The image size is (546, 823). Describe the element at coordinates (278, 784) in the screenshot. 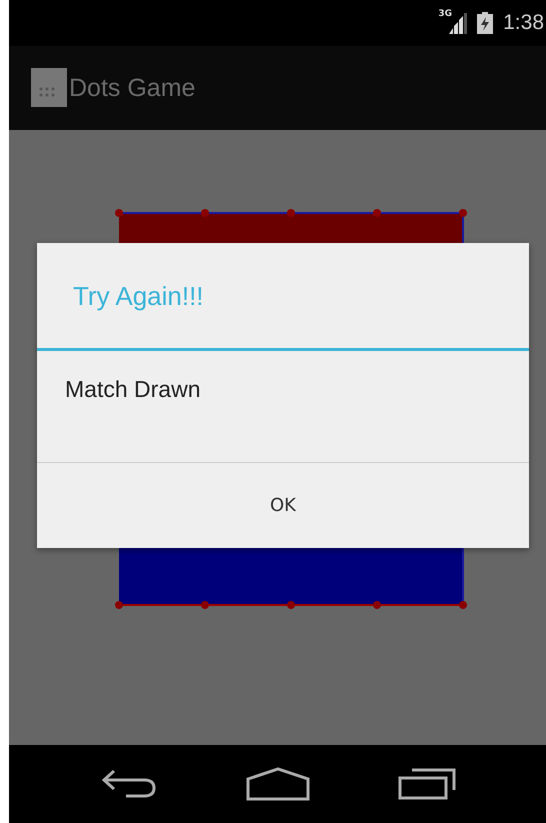

I see `home-icon` at that location.